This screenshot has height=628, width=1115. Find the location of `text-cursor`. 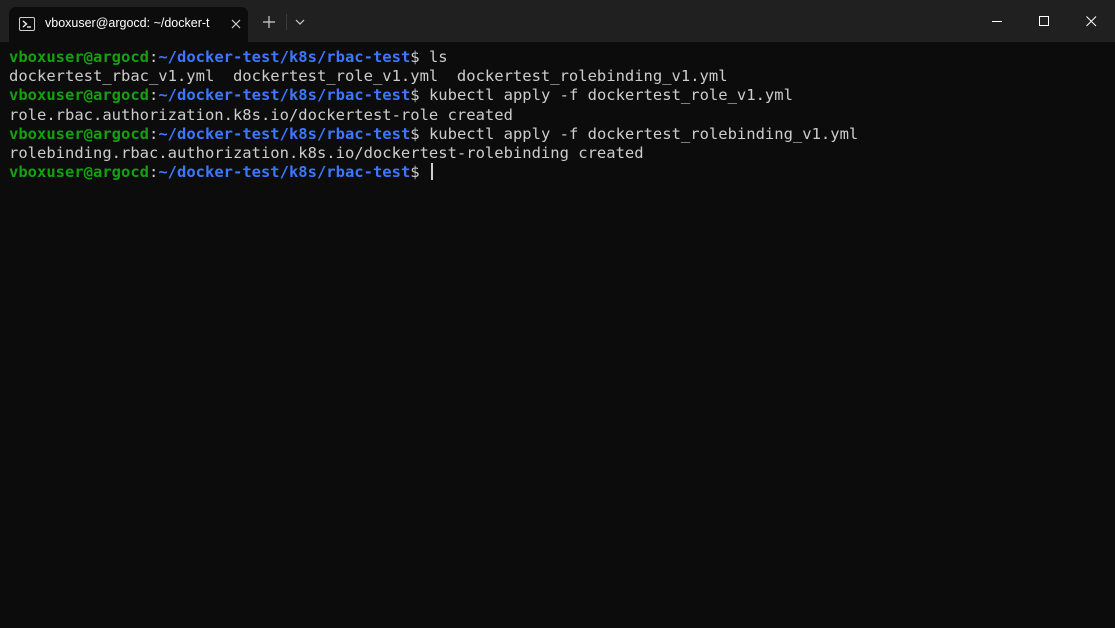

text-cursor is located at coordinates (431, 172).